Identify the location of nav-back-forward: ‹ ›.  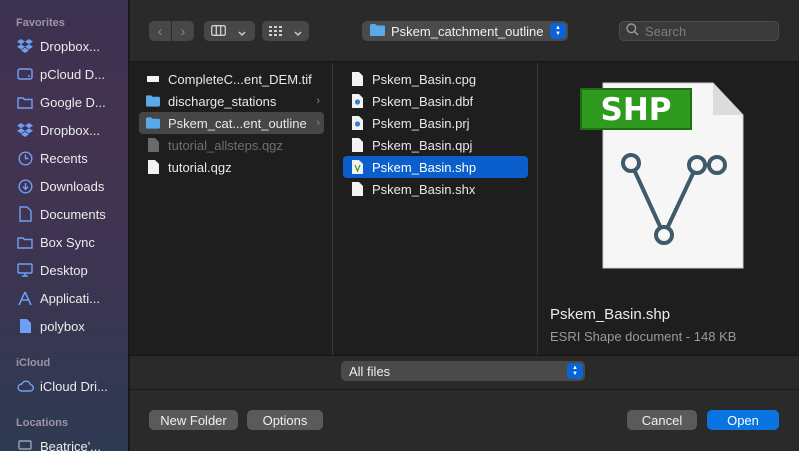
(171, 31).